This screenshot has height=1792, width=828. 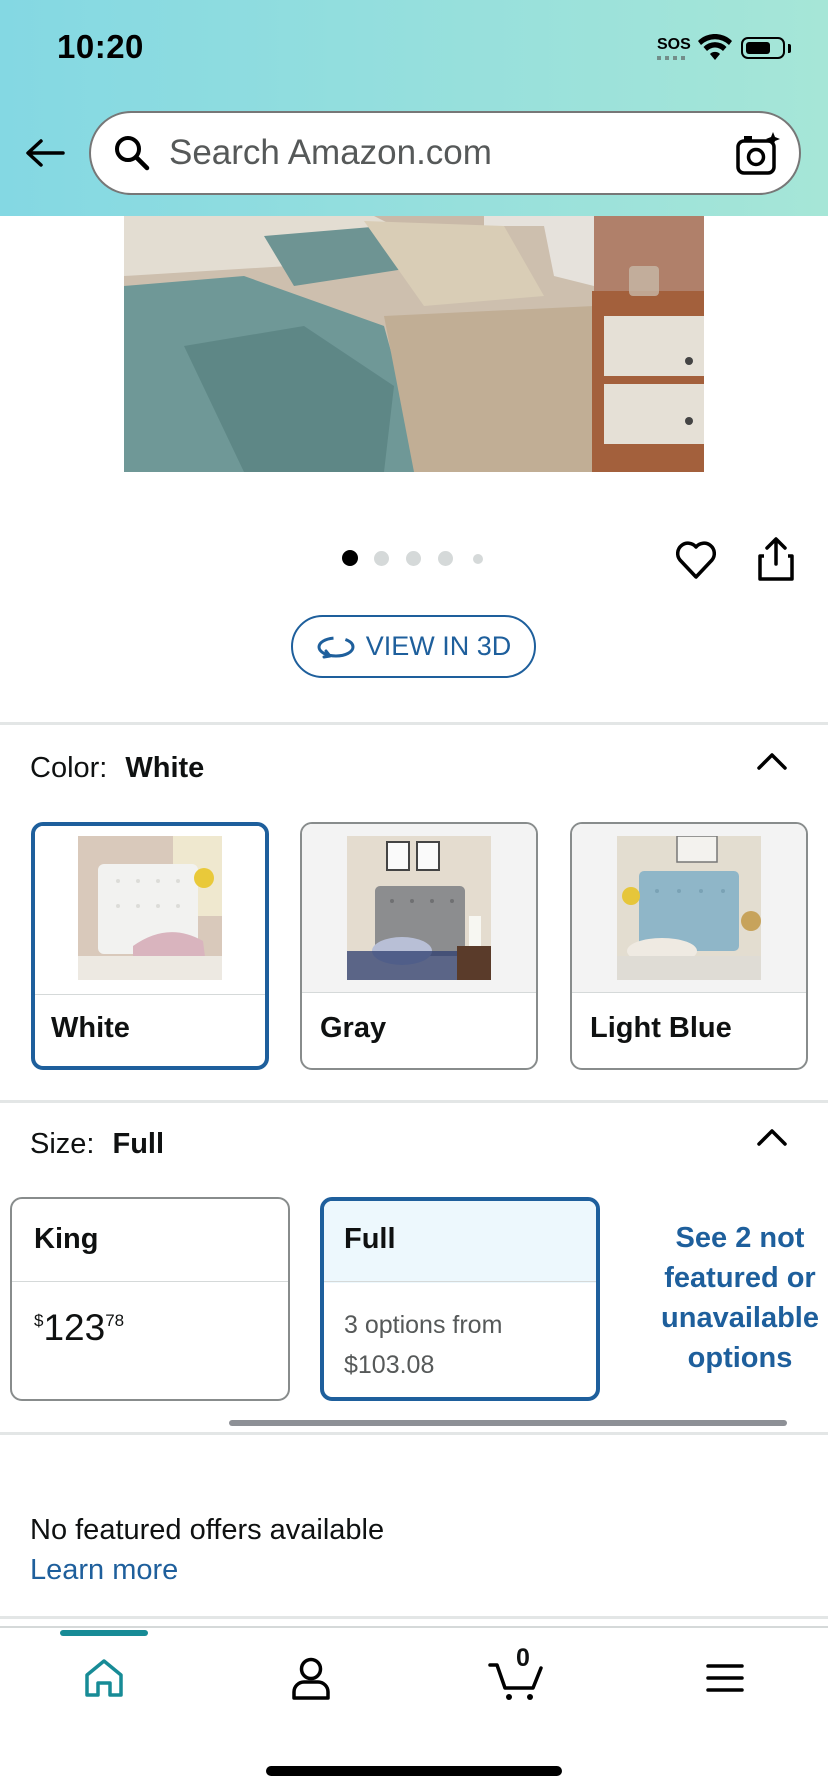 What do you see at coordinates (150, 1299) in the screenshot?
I see `size-option-king: King $12378` at bounding box center [150, 1299].